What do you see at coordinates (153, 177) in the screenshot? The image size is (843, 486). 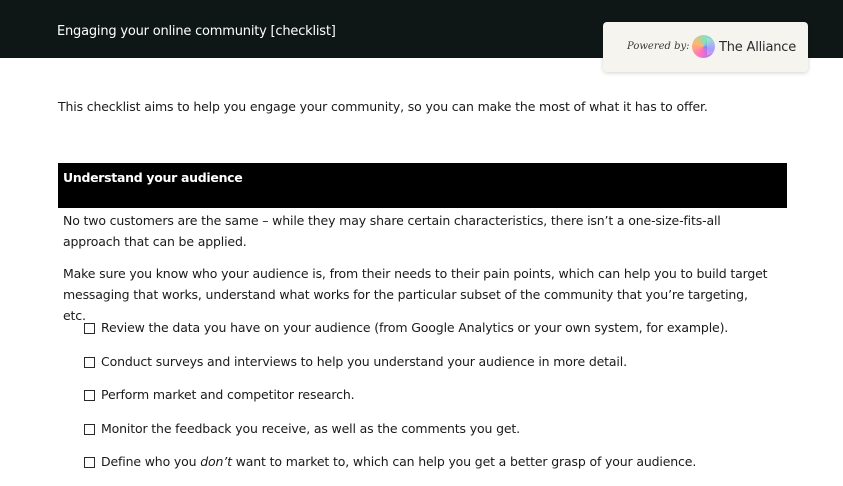 I see `section-title: Understand your audience` at bounding box center [153, 177].